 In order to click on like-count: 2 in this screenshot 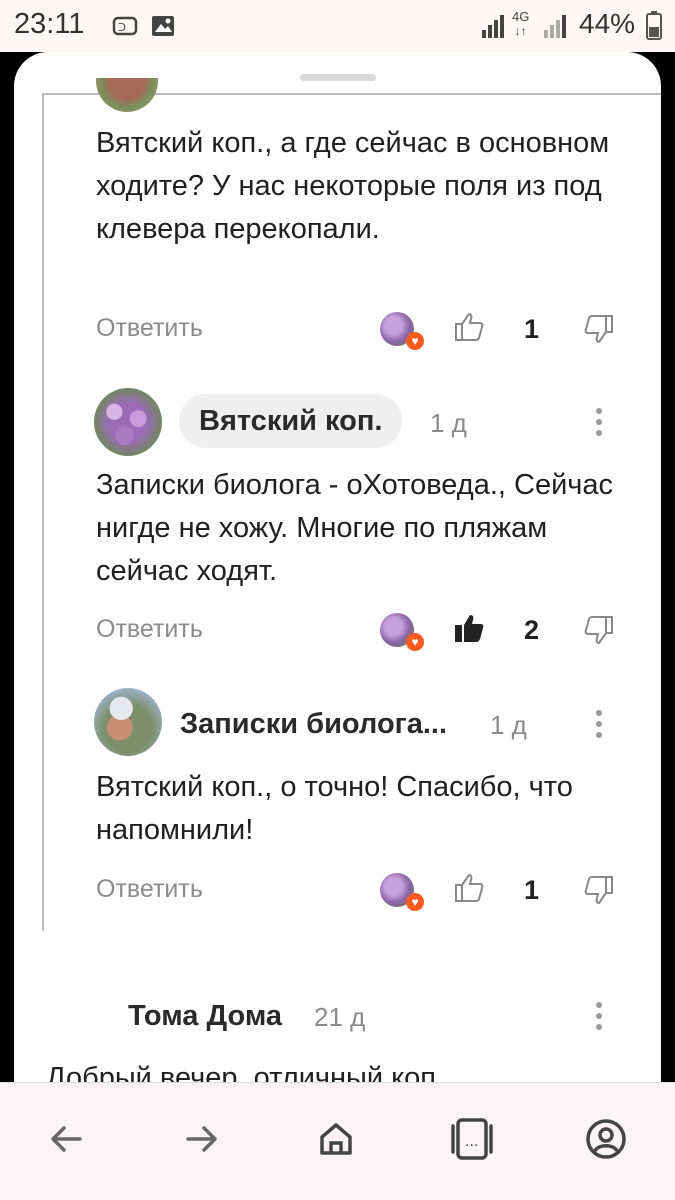, I will do `click(532, 630)`.